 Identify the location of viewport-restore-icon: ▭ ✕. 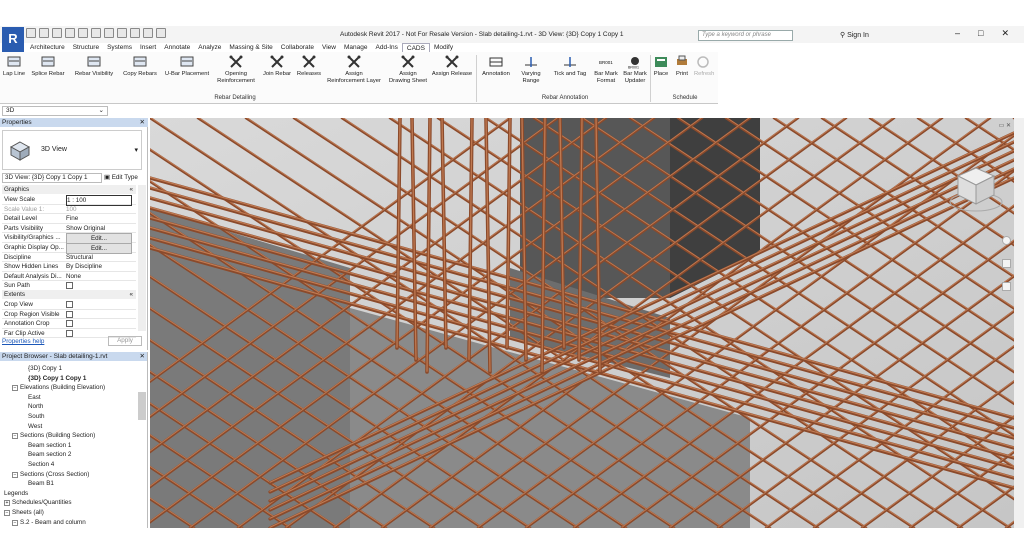
(1005, 125).